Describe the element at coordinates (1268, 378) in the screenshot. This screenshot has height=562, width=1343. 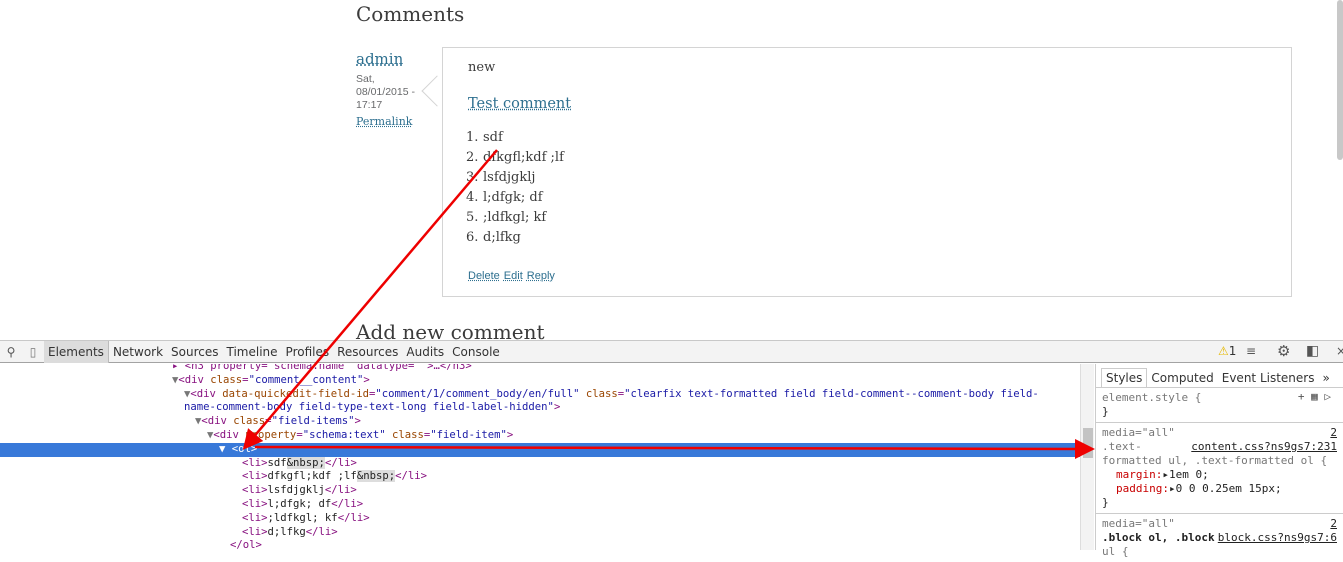
I see `tab-event-listeners: Event Listeners` at that location.